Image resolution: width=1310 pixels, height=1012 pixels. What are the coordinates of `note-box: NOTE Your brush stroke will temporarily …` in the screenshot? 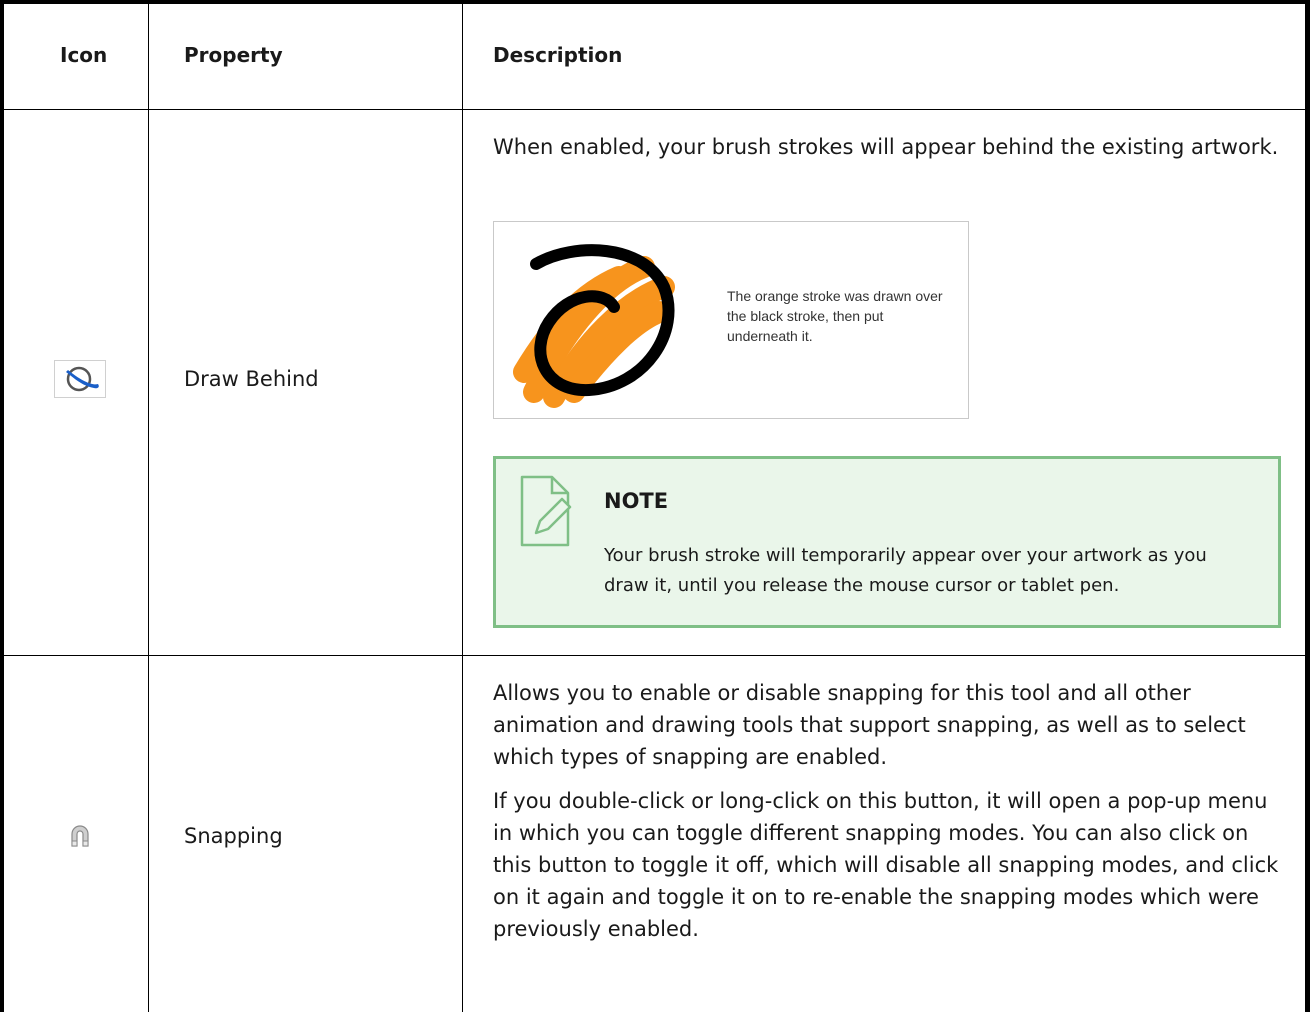 It's located at (887, 542).